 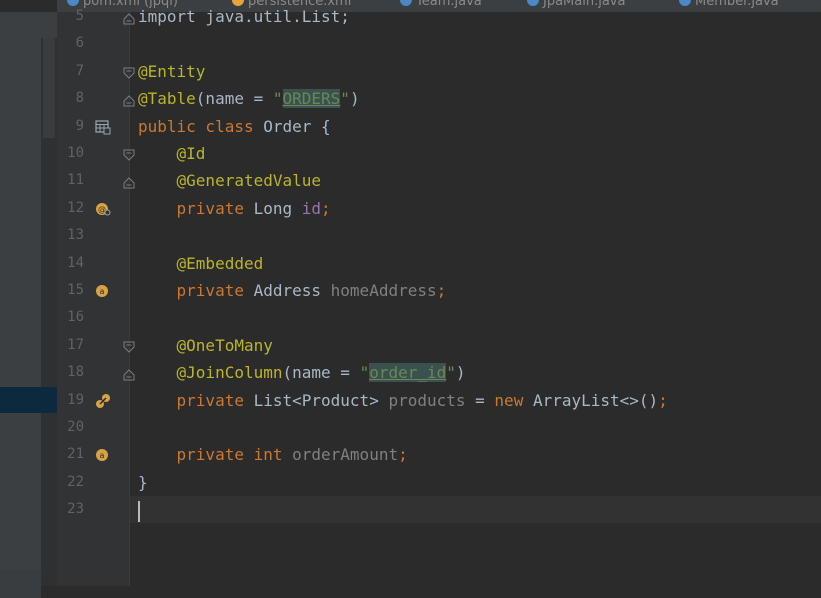 I want to click on code-token: products, so click(x=432, y=400).